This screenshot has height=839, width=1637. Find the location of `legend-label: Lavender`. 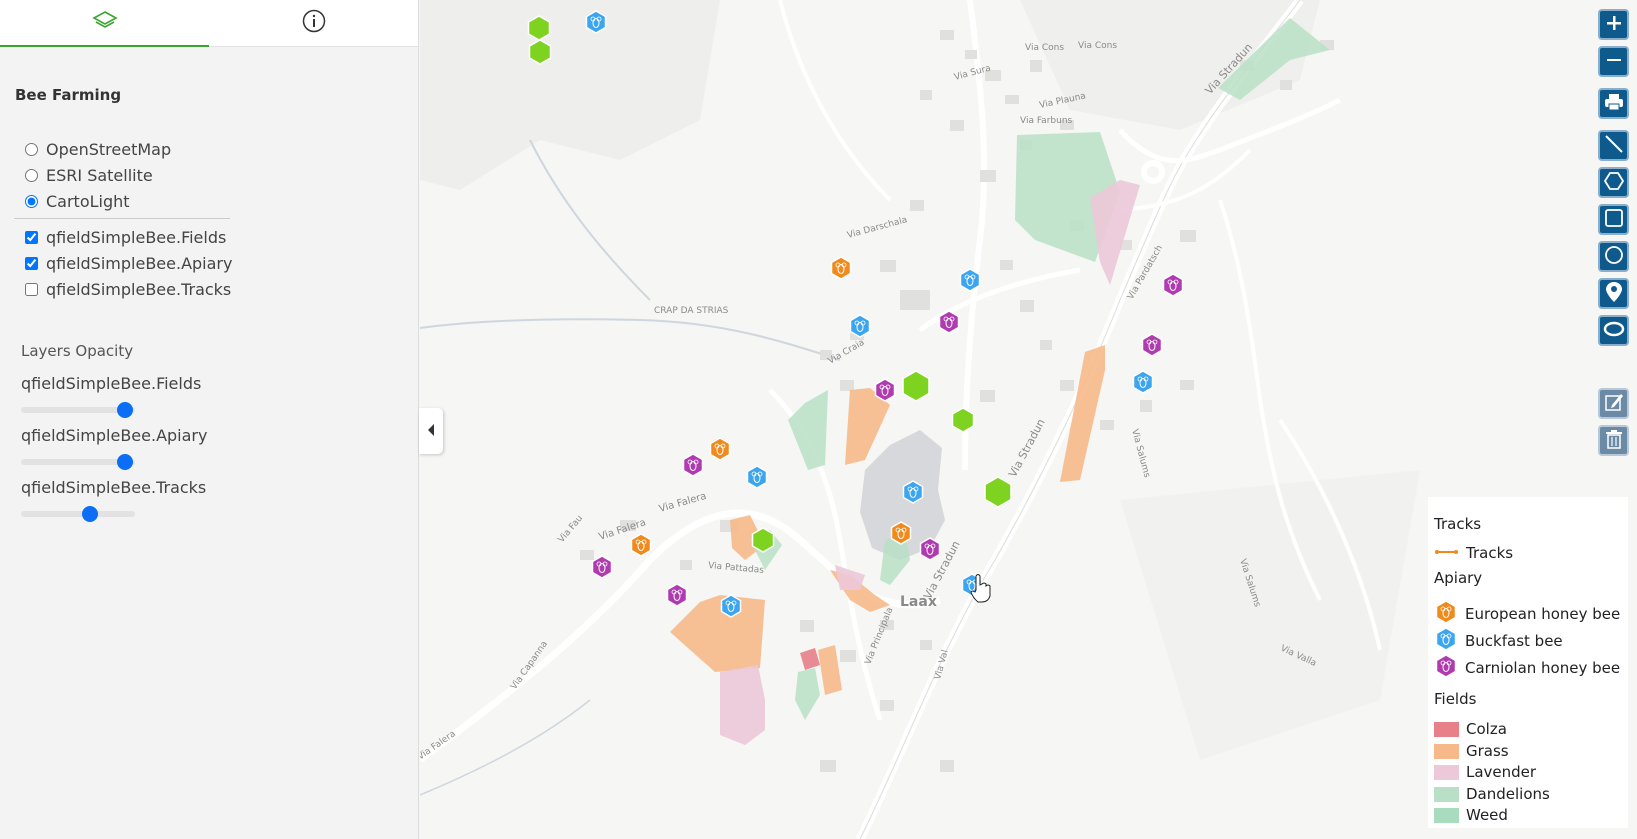

legend-label: Lavender is located at coordinates (1501, 772).